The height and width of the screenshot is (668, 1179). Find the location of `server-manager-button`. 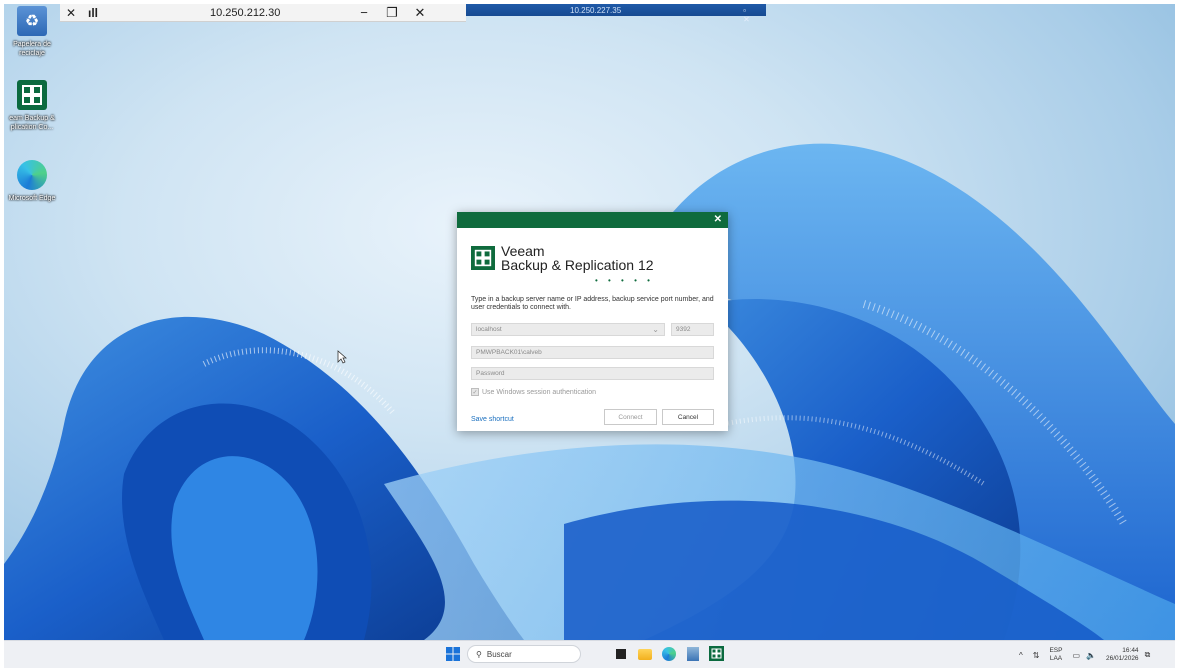

server-manager-button is located at coordinates (693, 654).